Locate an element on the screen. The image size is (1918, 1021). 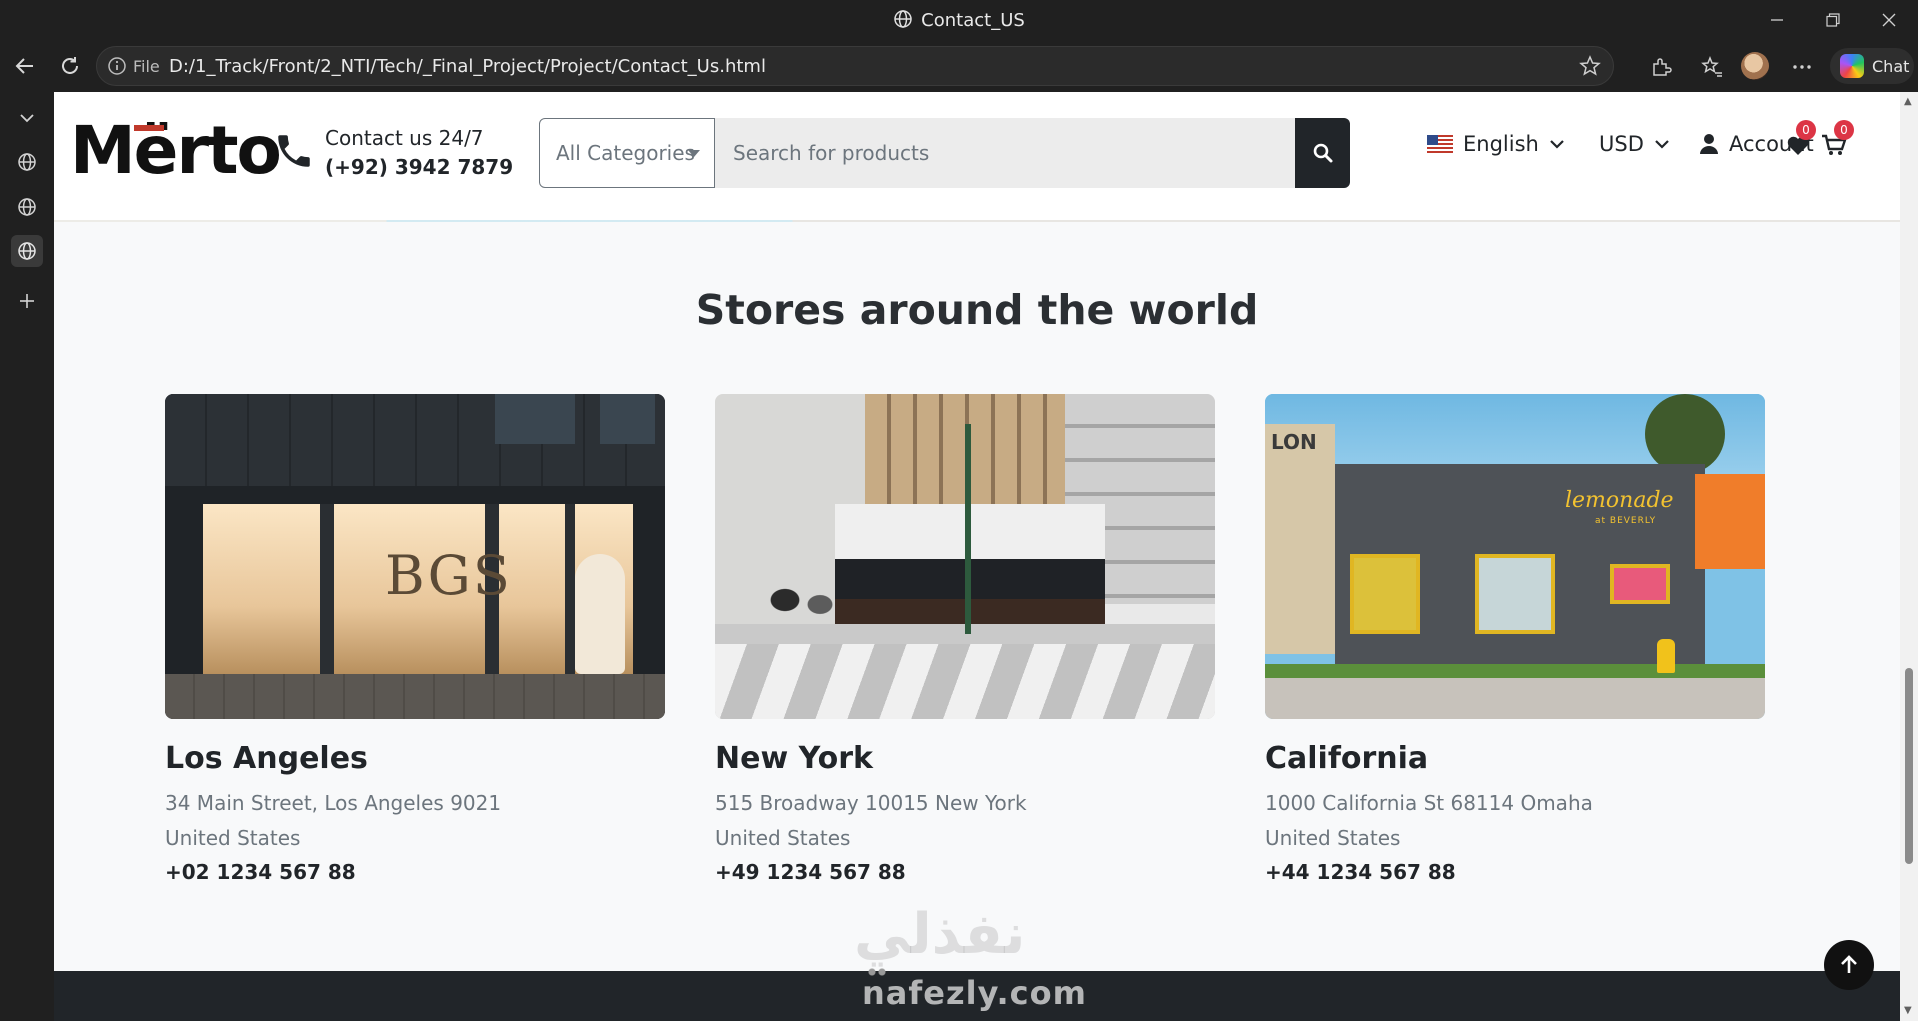
globe-icon is located at coordinates (903, 21).